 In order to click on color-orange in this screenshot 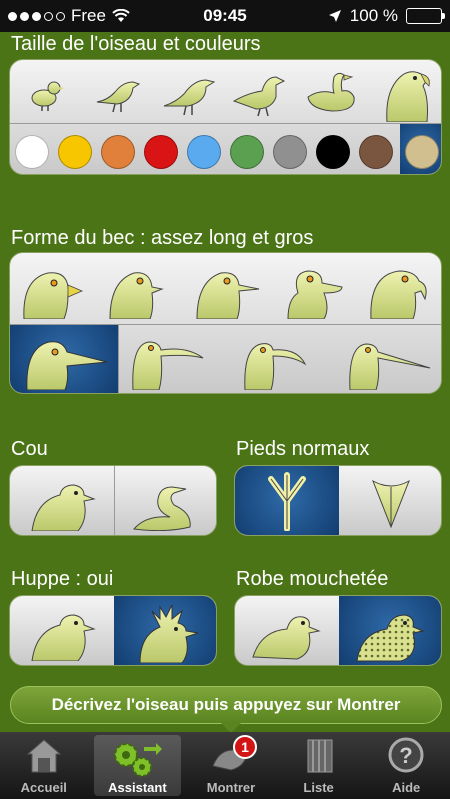, I will do `click(118, 152)`.